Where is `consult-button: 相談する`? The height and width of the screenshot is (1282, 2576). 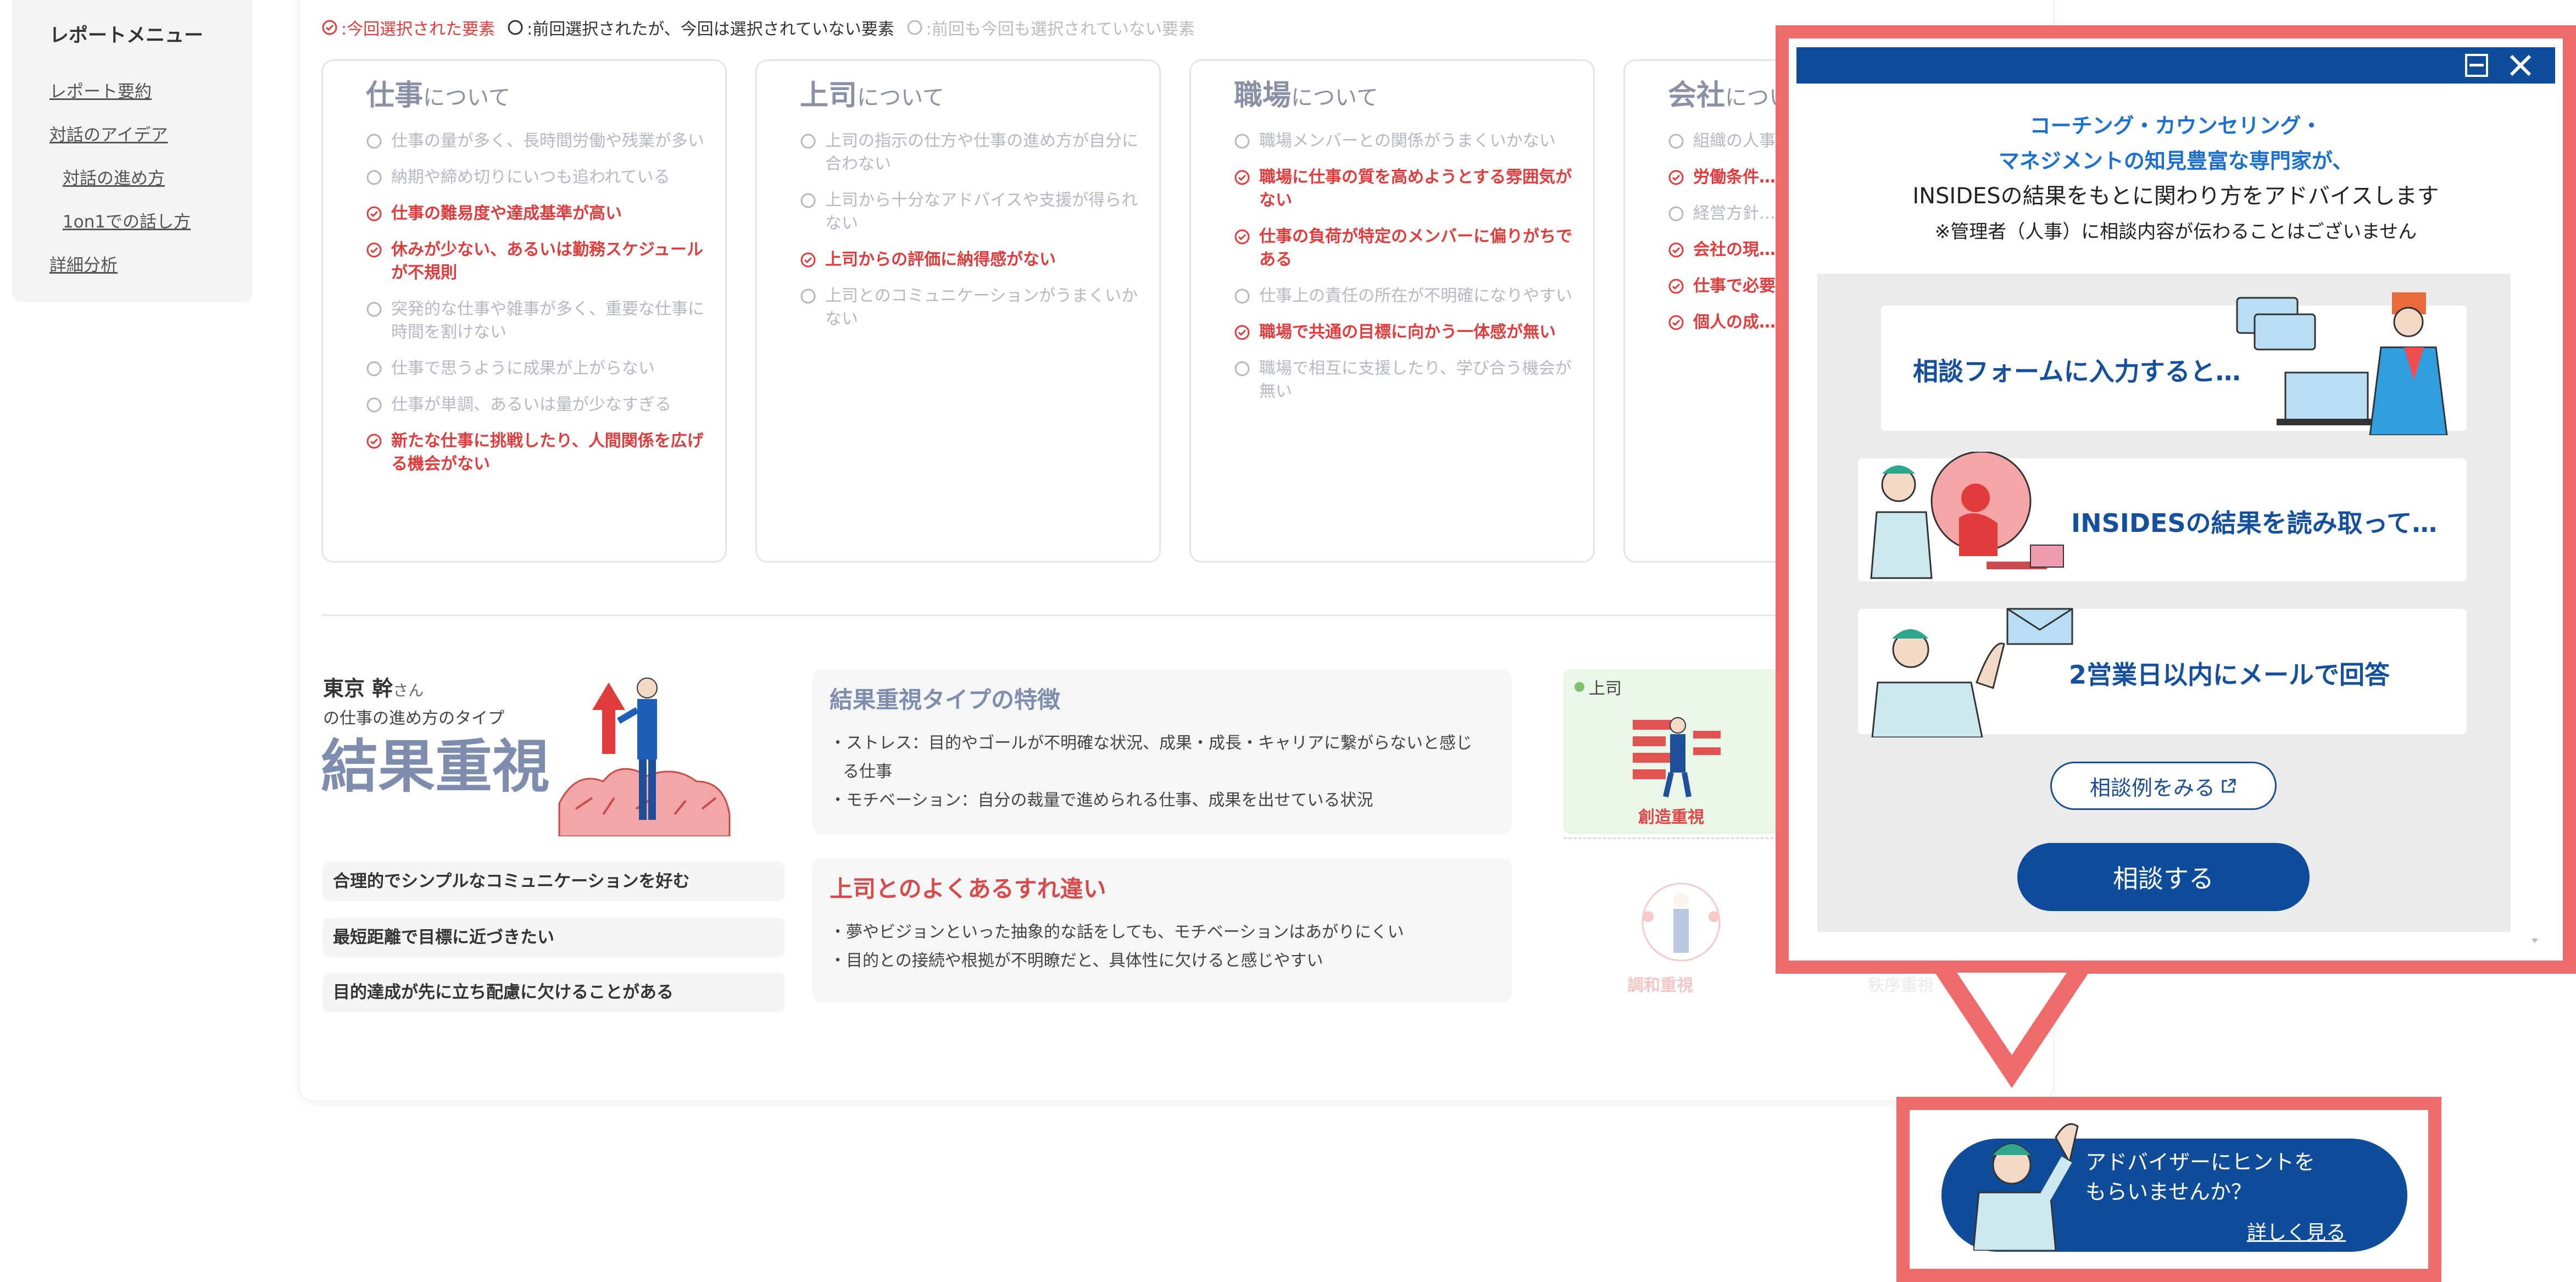 consult-button: 相談する is located at coordinates (2163, 877).